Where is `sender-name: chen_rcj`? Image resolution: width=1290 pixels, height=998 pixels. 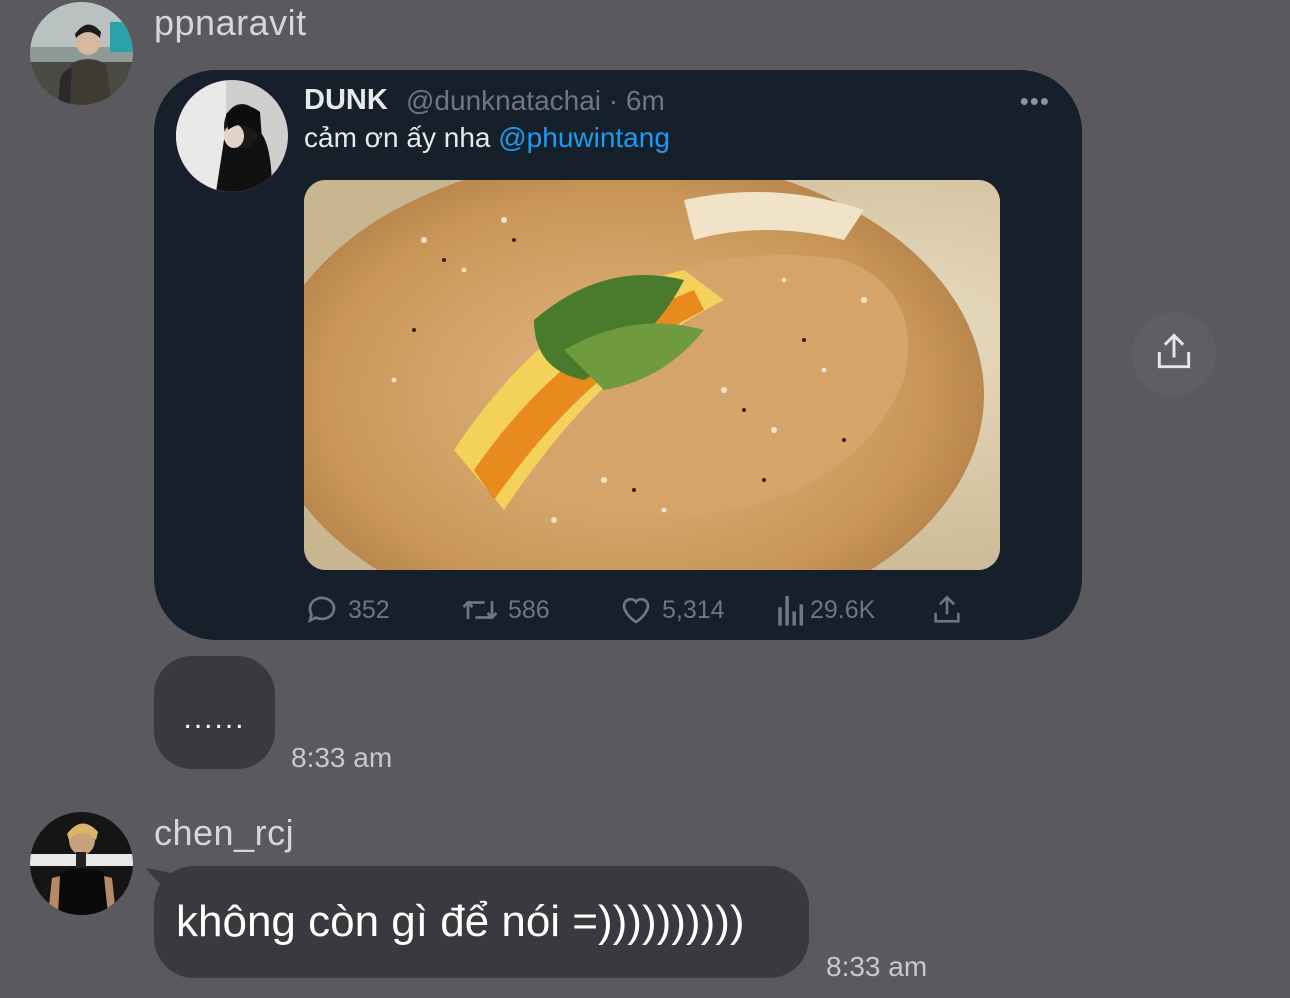 sender-name: chen_rcj is located at coordinates (224, 832).